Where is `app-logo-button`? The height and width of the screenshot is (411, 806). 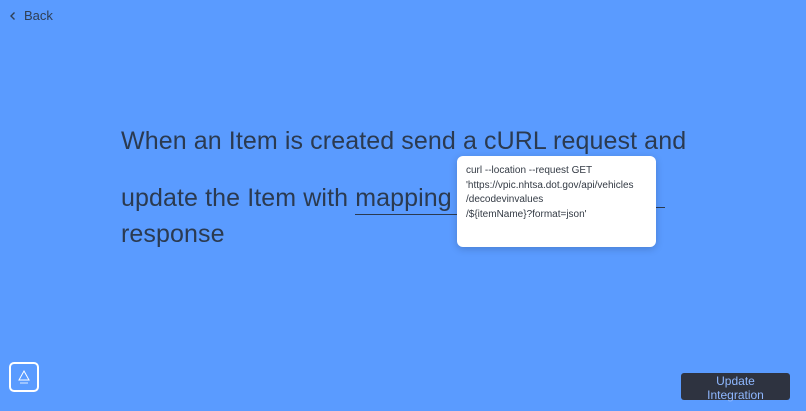
app-logo-button is located at coordinates (24, 377).